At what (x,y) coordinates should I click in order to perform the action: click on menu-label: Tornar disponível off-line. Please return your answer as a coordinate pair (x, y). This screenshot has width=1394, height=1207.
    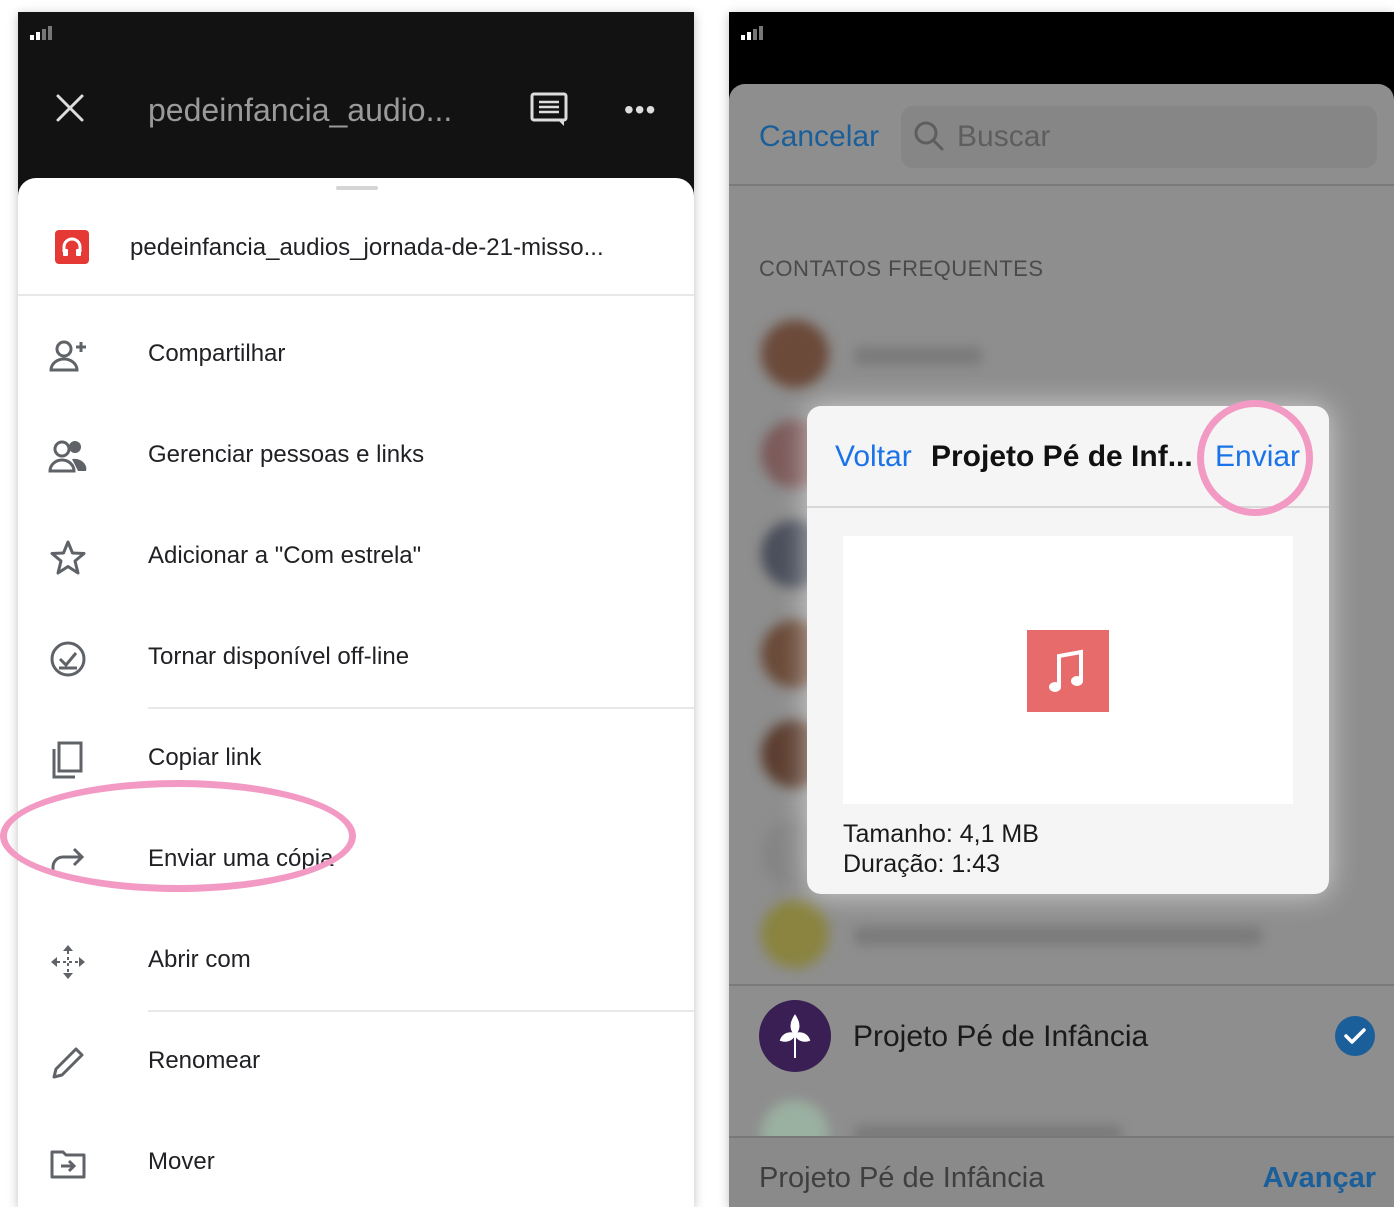
    Looking at the image, I should click on (279, 656).